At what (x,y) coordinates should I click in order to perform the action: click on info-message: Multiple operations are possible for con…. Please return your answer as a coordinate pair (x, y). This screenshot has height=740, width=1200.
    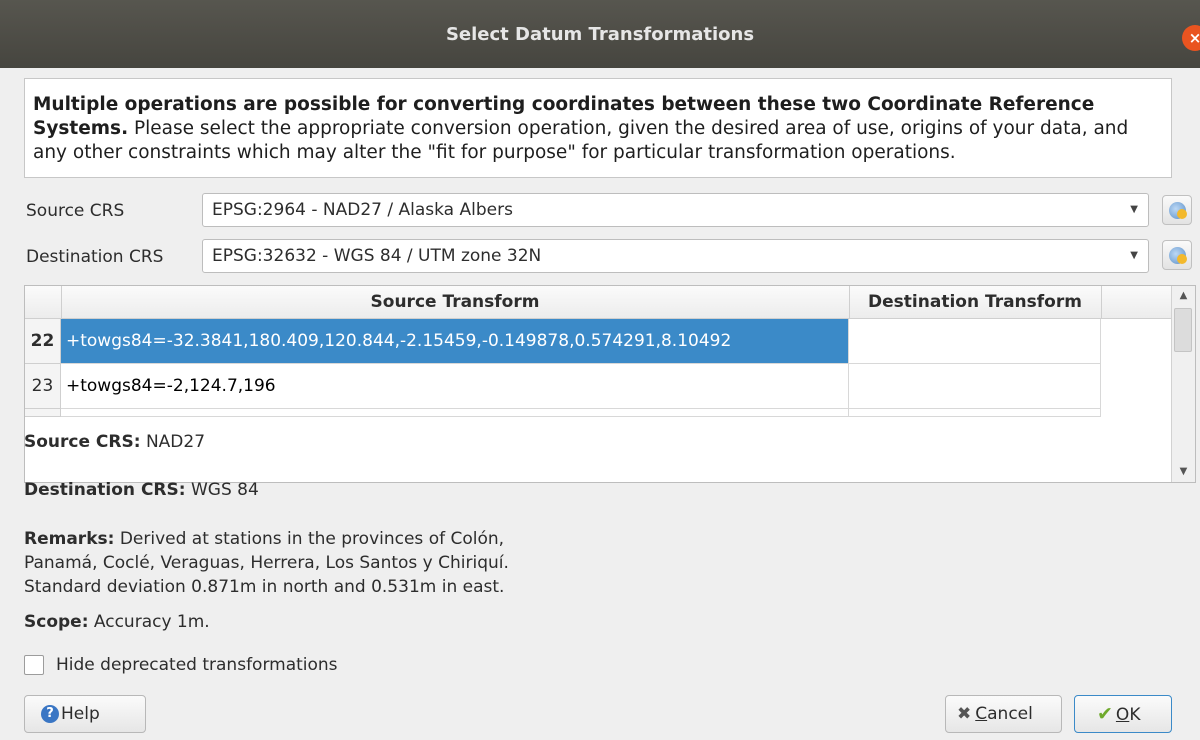
    Looking at the image, I should click on (598, 128).